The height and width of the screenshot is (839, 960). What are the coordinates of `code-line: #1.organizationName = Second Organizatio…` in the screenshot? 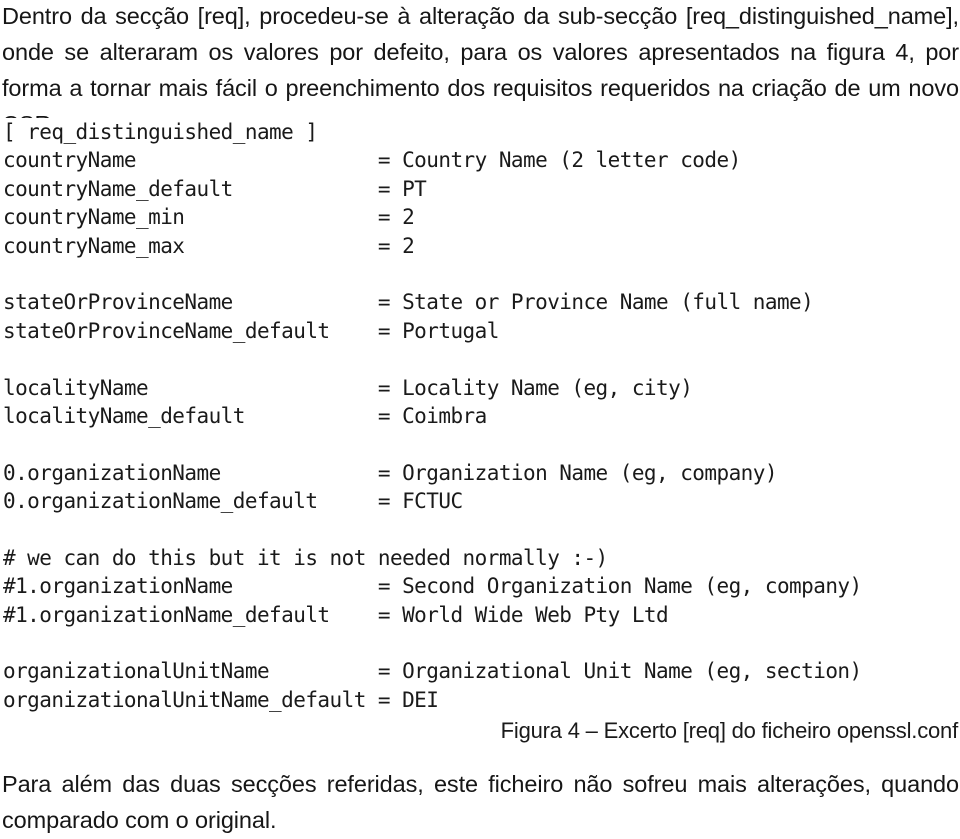 It's located at (432, 586).